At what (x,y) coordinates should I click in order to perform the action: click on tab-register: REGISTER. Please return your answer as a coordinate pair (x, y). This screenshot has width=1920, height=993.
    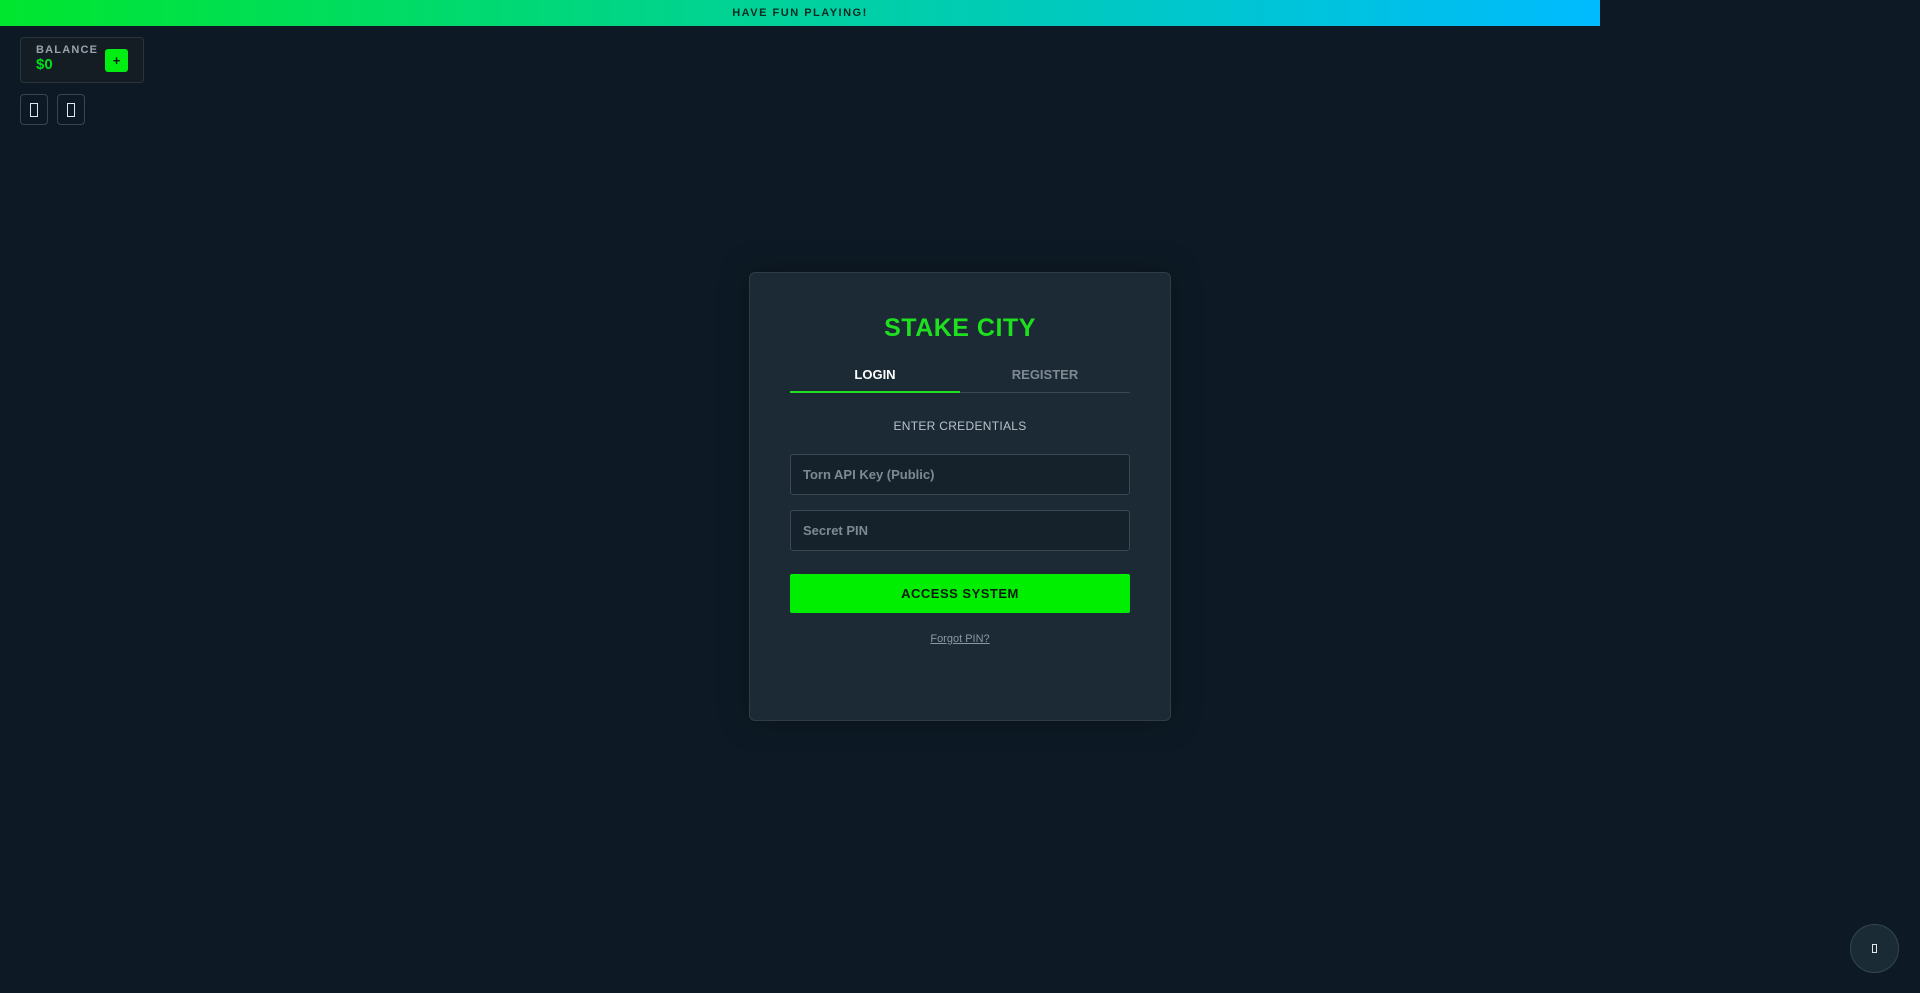
    Looking at the image, I should click on (1045, 377).